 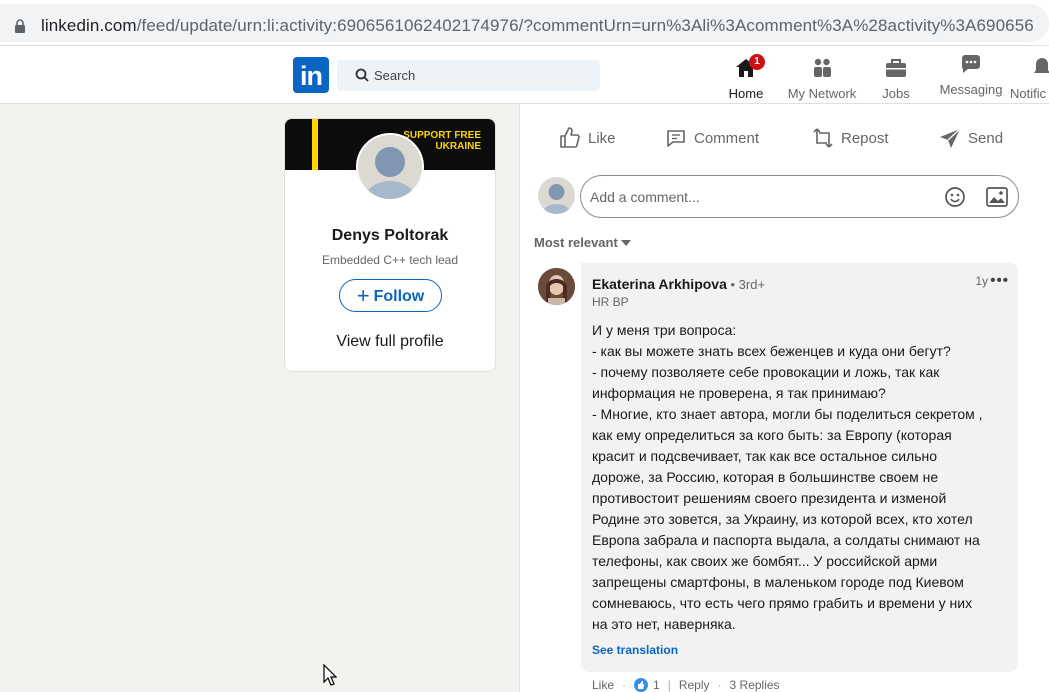 I want to click on like-reaction-icon, so click(x=641, y=685).